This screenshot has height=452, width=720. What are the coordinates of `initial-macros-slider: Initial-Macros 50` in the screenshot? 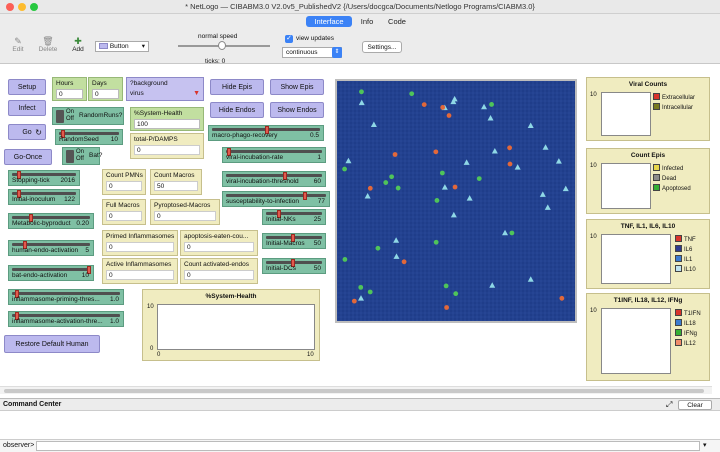 It's located at (294, 241).